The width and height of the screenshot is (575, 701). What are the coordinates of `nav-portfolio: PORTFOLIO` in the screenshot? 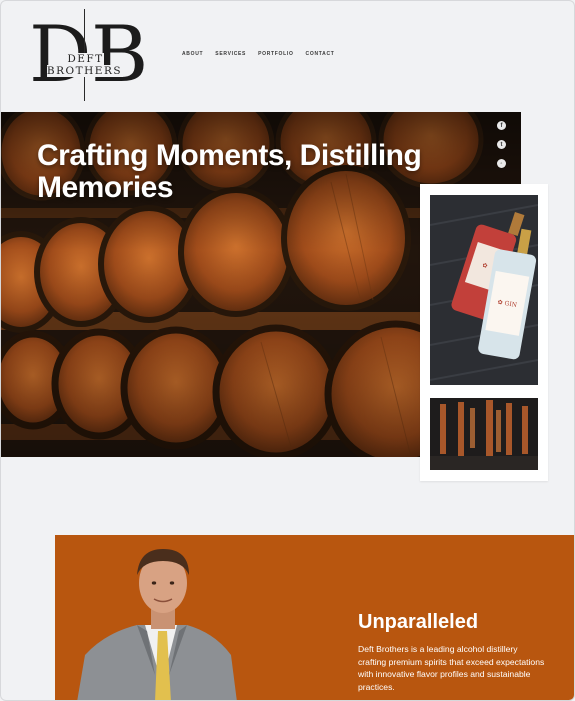 It's located at (275, 54).